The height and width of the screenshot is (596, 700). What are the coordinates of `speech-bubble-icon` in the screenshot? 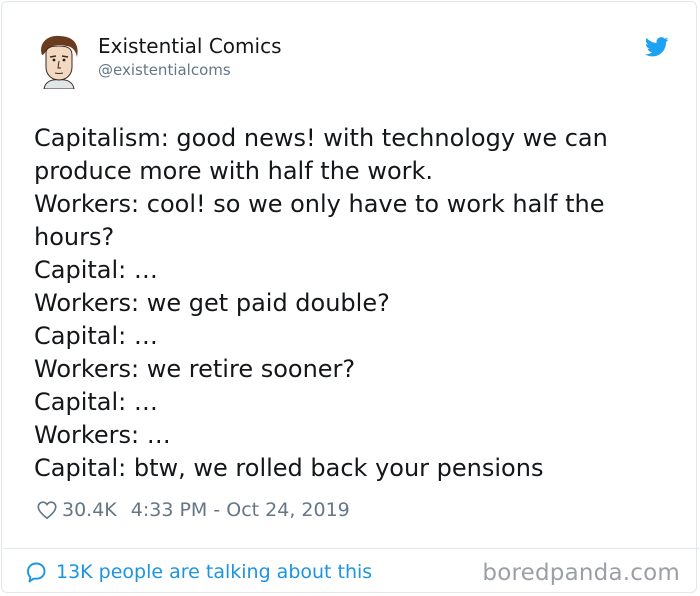 It's located at (36, 572).